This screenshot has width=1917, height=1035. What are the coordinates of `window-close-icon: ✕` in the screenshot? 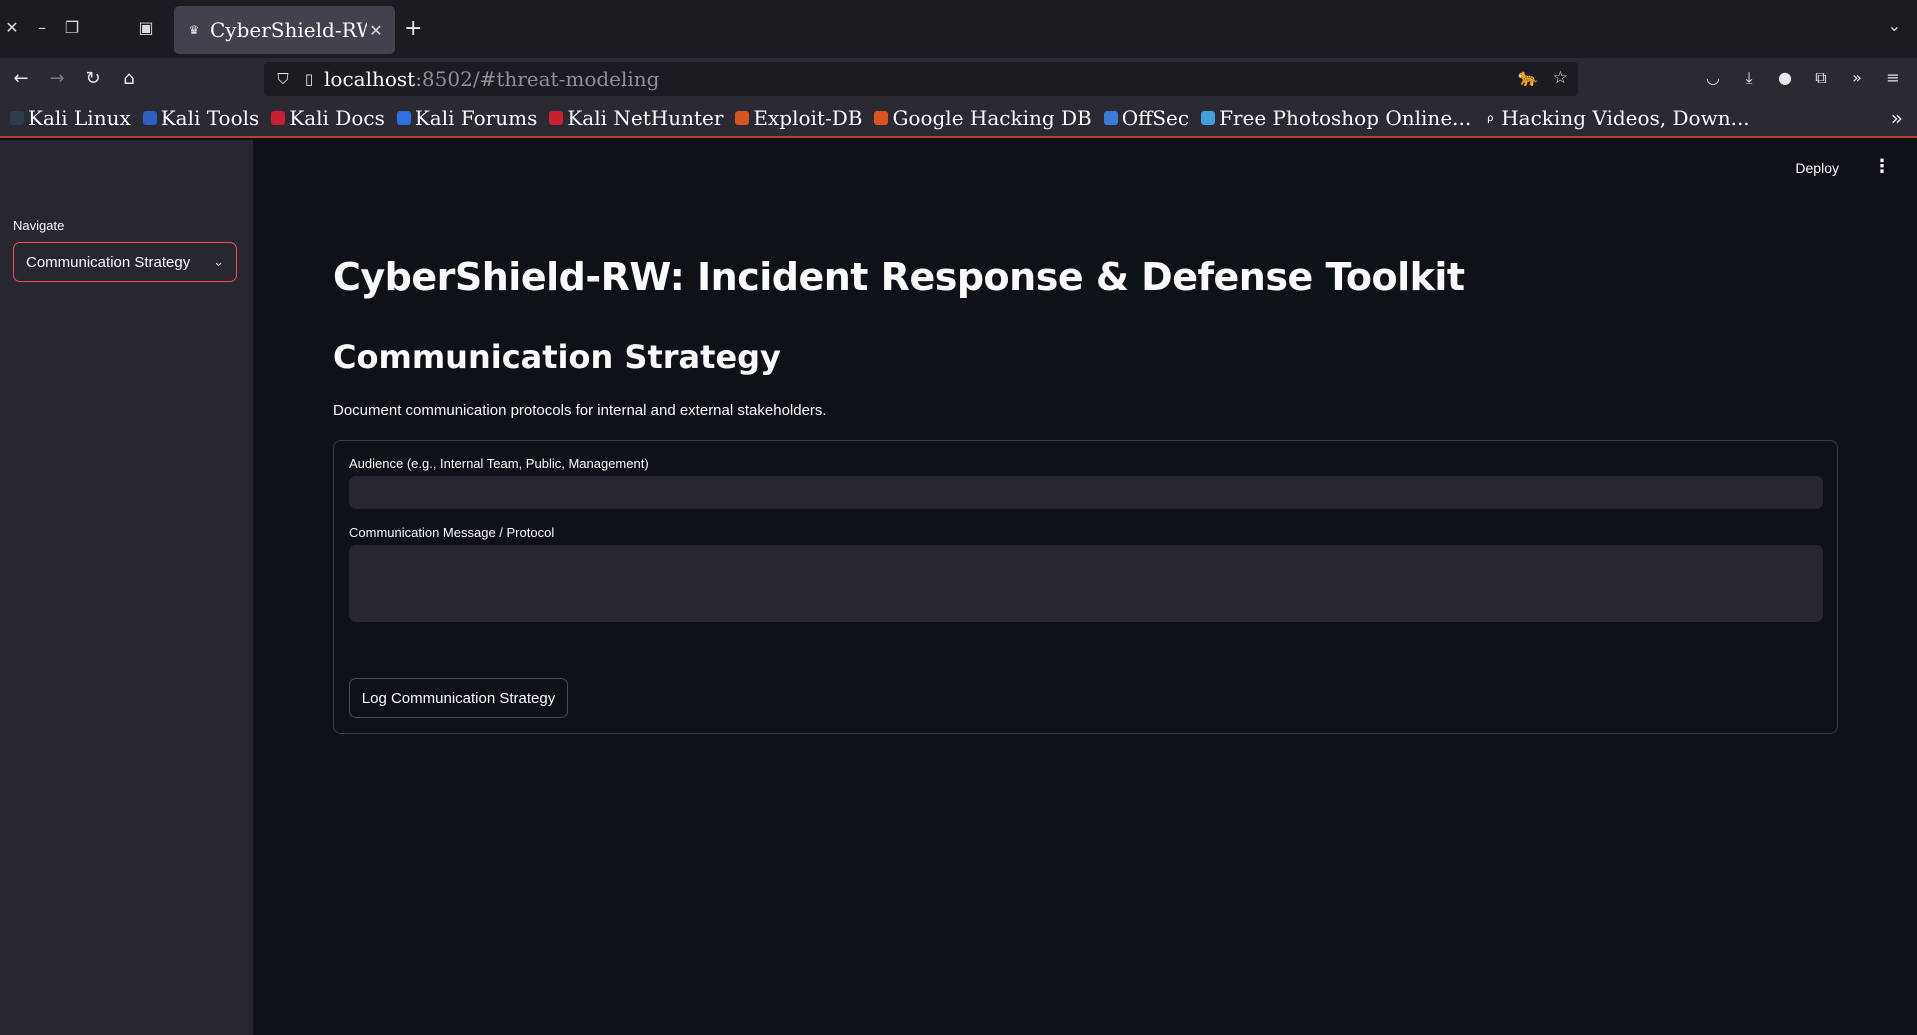 It's located at (12, 28).